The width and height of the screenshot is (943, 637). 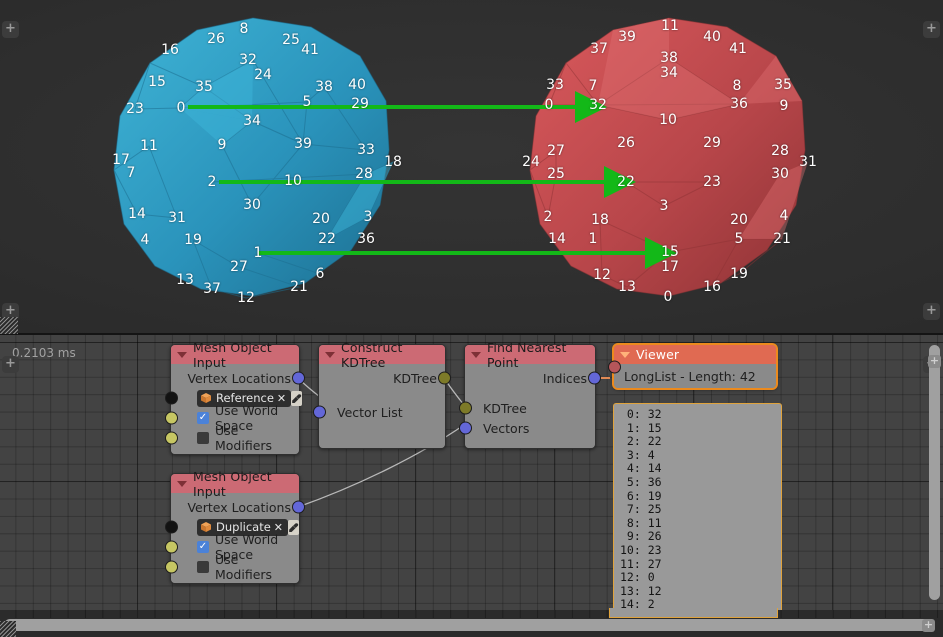 I want to click on red-vertex-label-36: 36, so click(x=739, y=104).